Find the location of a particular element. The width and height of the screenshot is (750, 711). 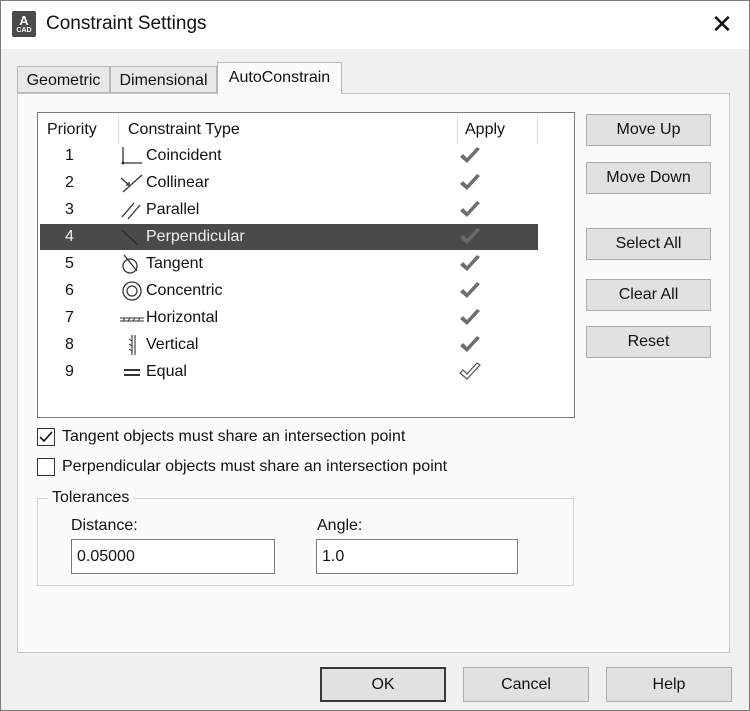

reset-button: Reset is located at coordinates (648, 342).